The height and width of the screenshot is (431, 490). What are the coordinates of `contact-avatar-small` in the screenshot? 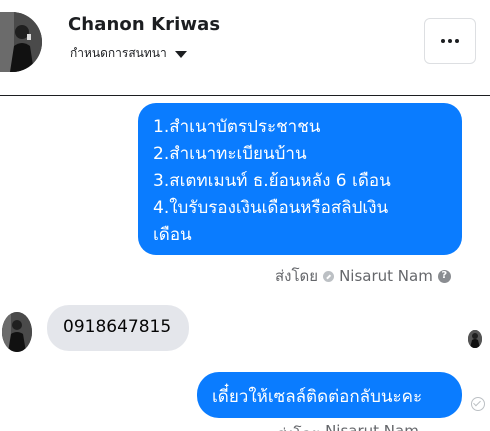 It's located at (17, 332).